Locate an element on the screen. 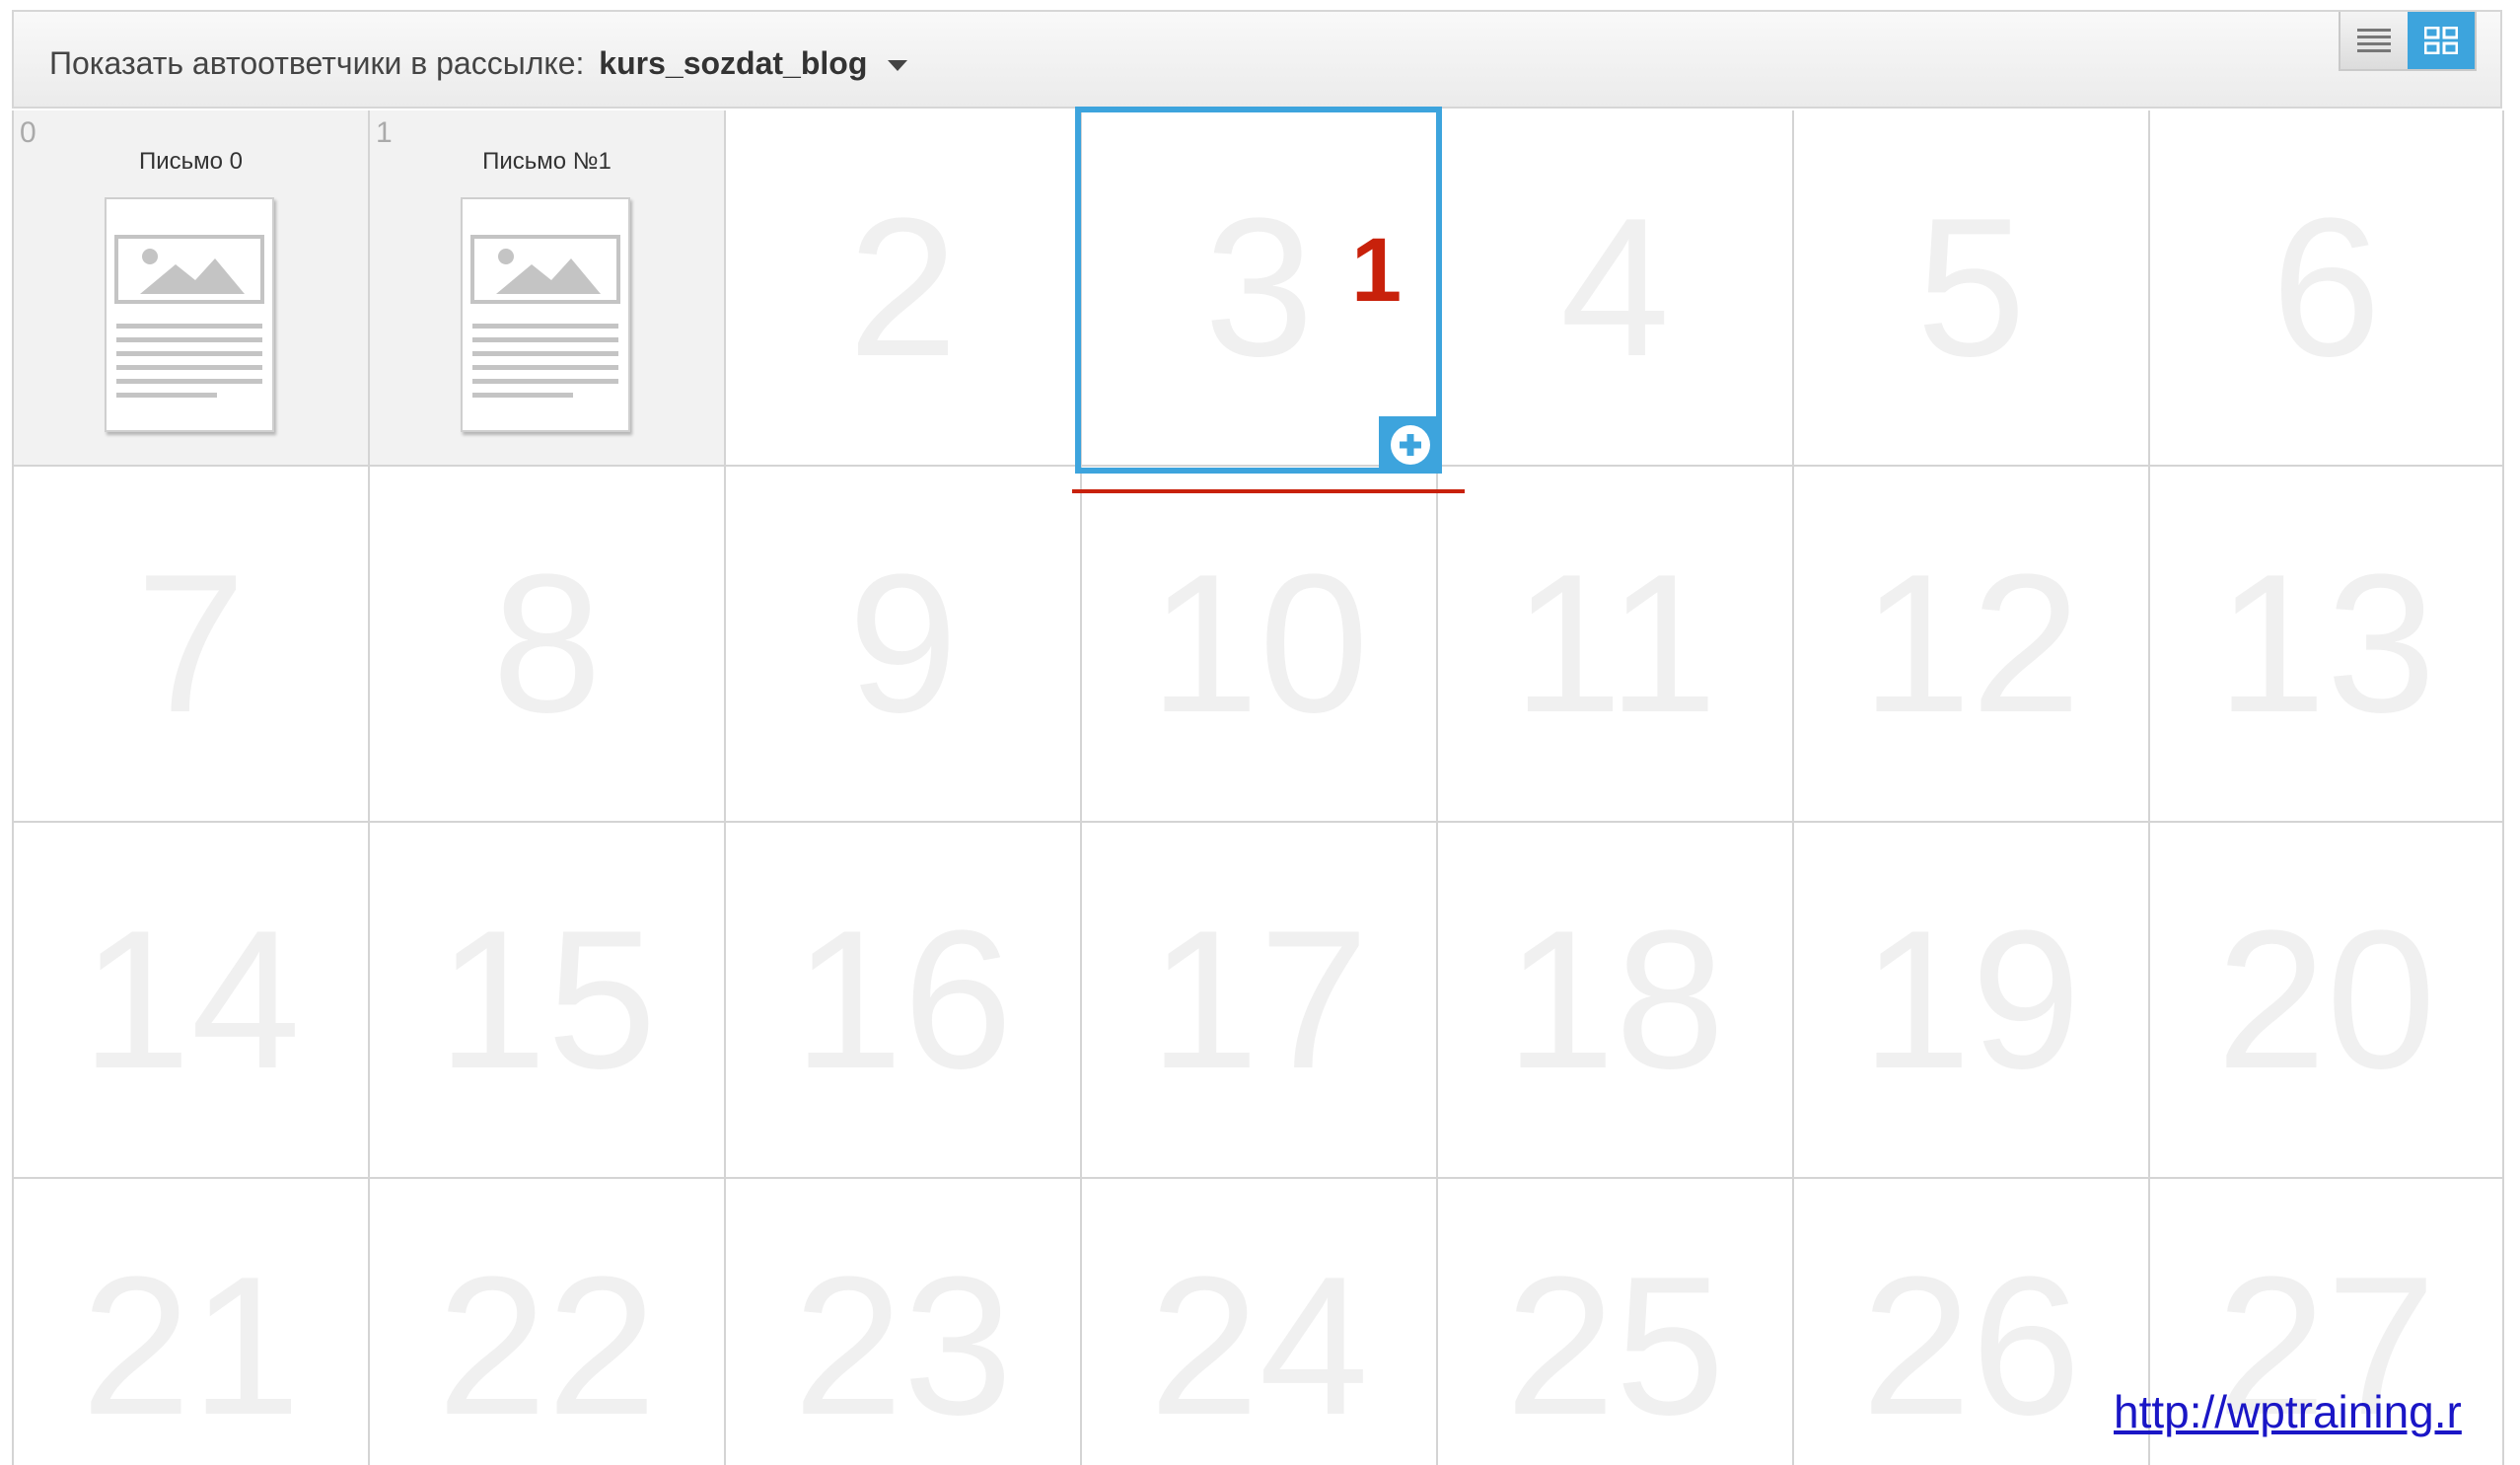 The height and width of the screenshot is (1465, 2520). day-number: 16 is located at coordinates (903, 999).